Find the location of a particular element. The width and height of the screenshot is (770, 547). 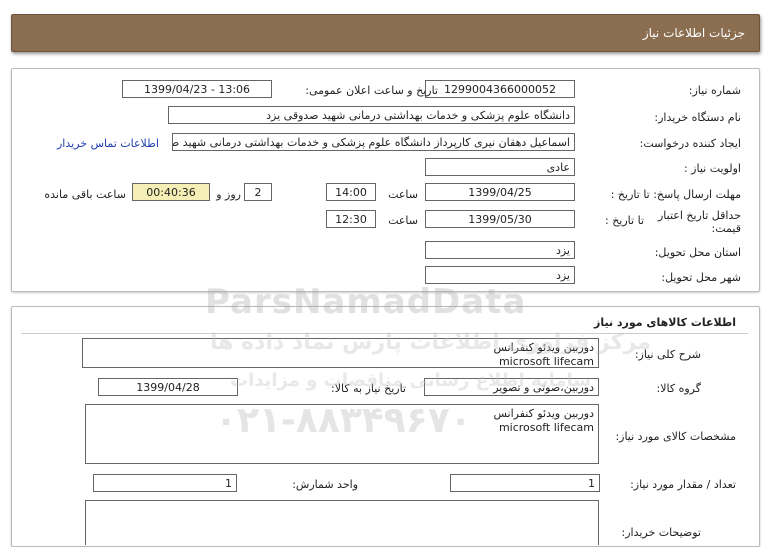

specifications-field: دوربین ویدئو کنفرانس microsoft lifecam is located at coordinates (342, 434).